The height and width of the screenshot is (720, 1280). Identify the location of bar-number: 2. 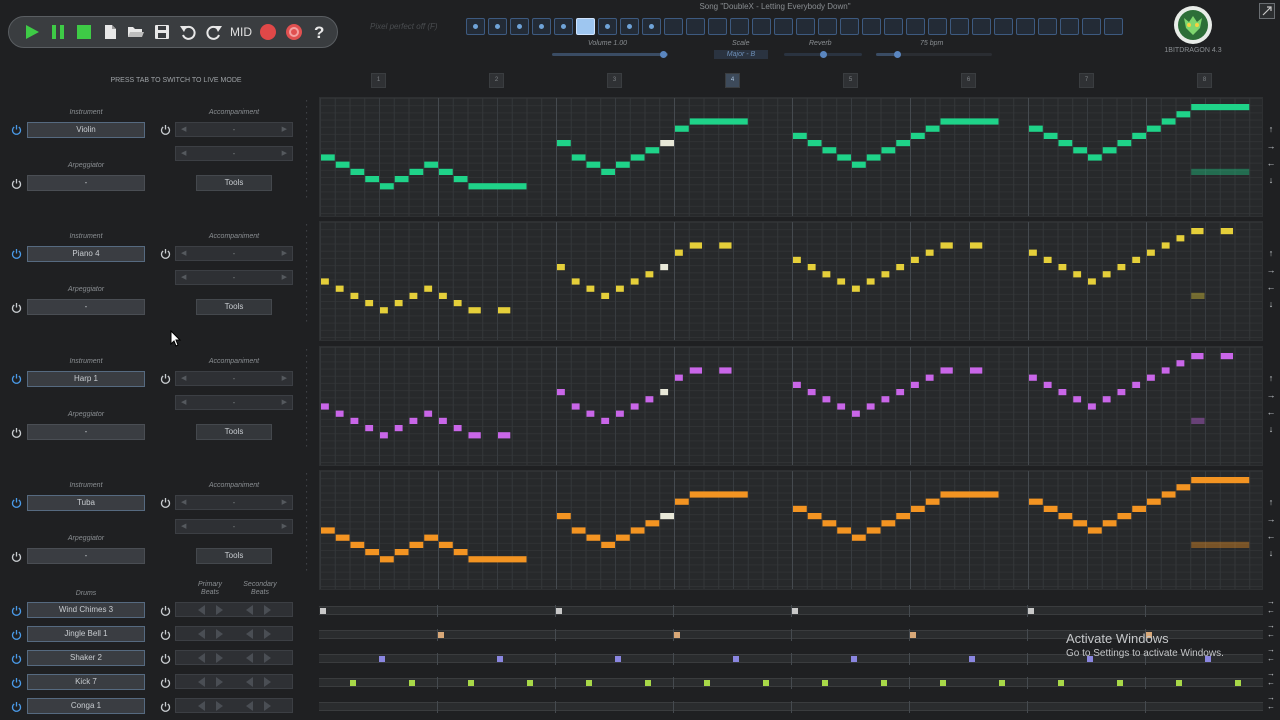
(496, 80).